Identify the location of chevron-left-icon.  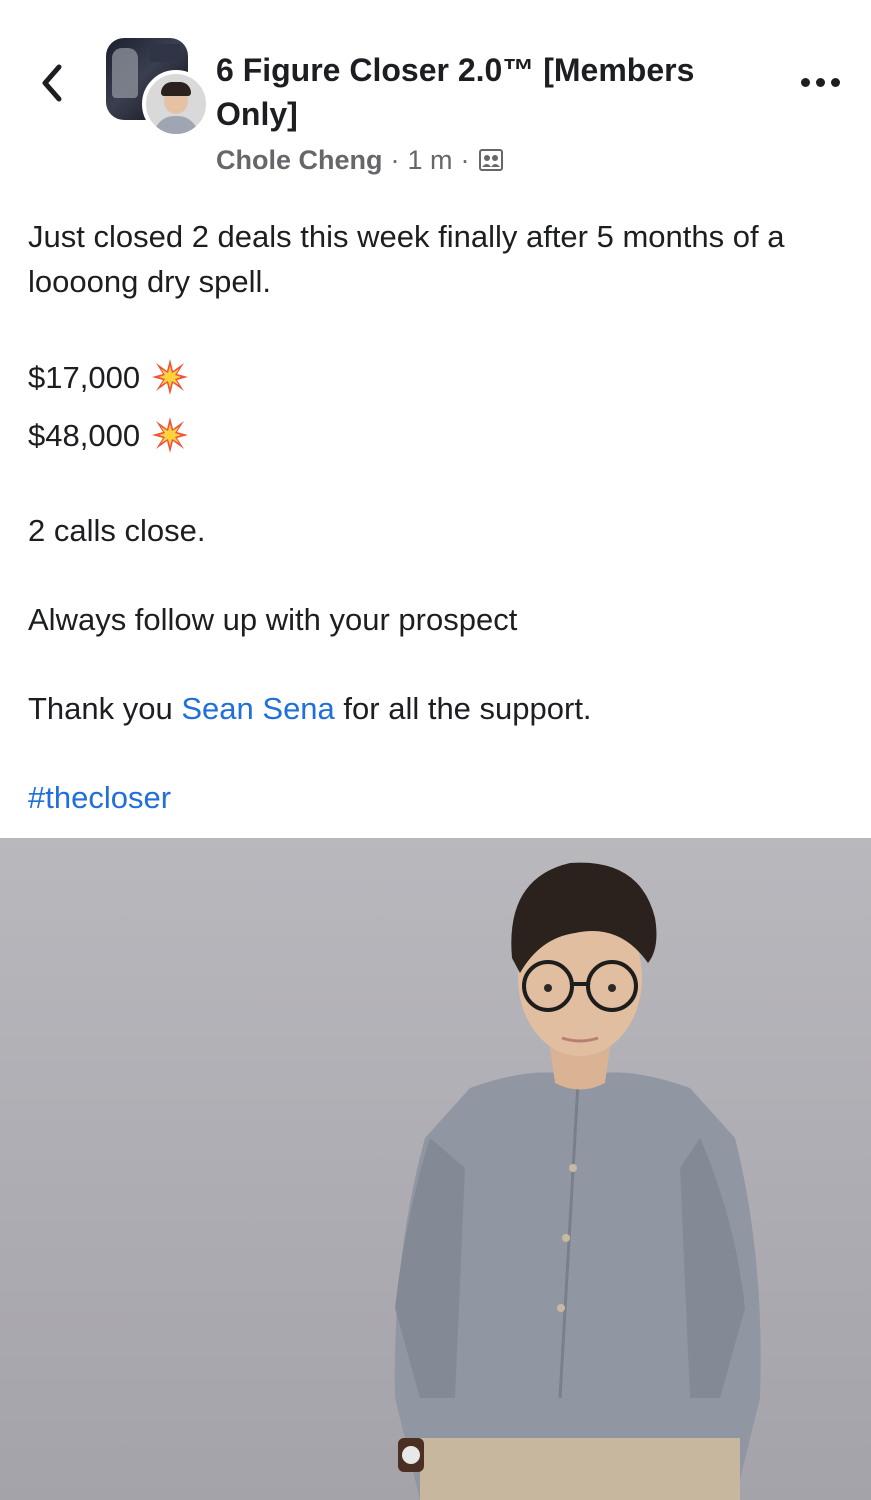
(52, 83).